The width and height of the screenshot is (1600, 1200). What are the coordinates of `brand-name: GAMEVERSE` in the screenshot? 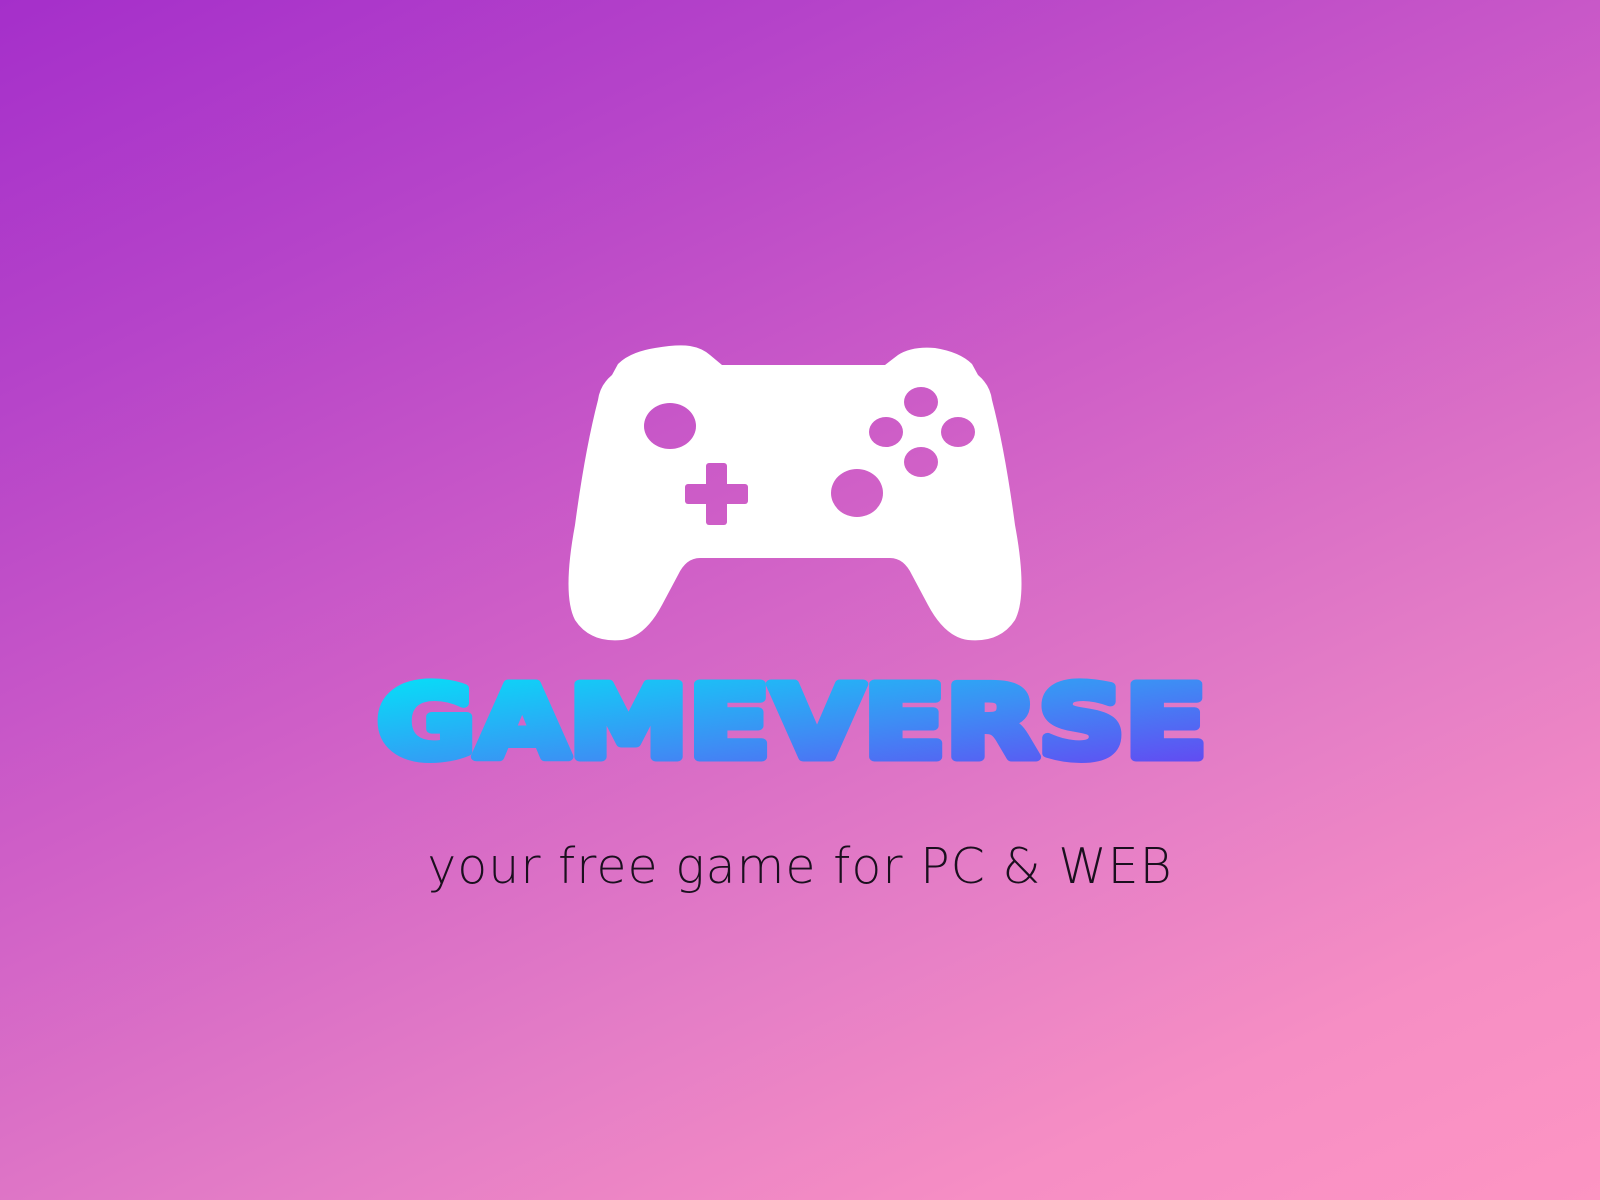 It's located at (792, 722).